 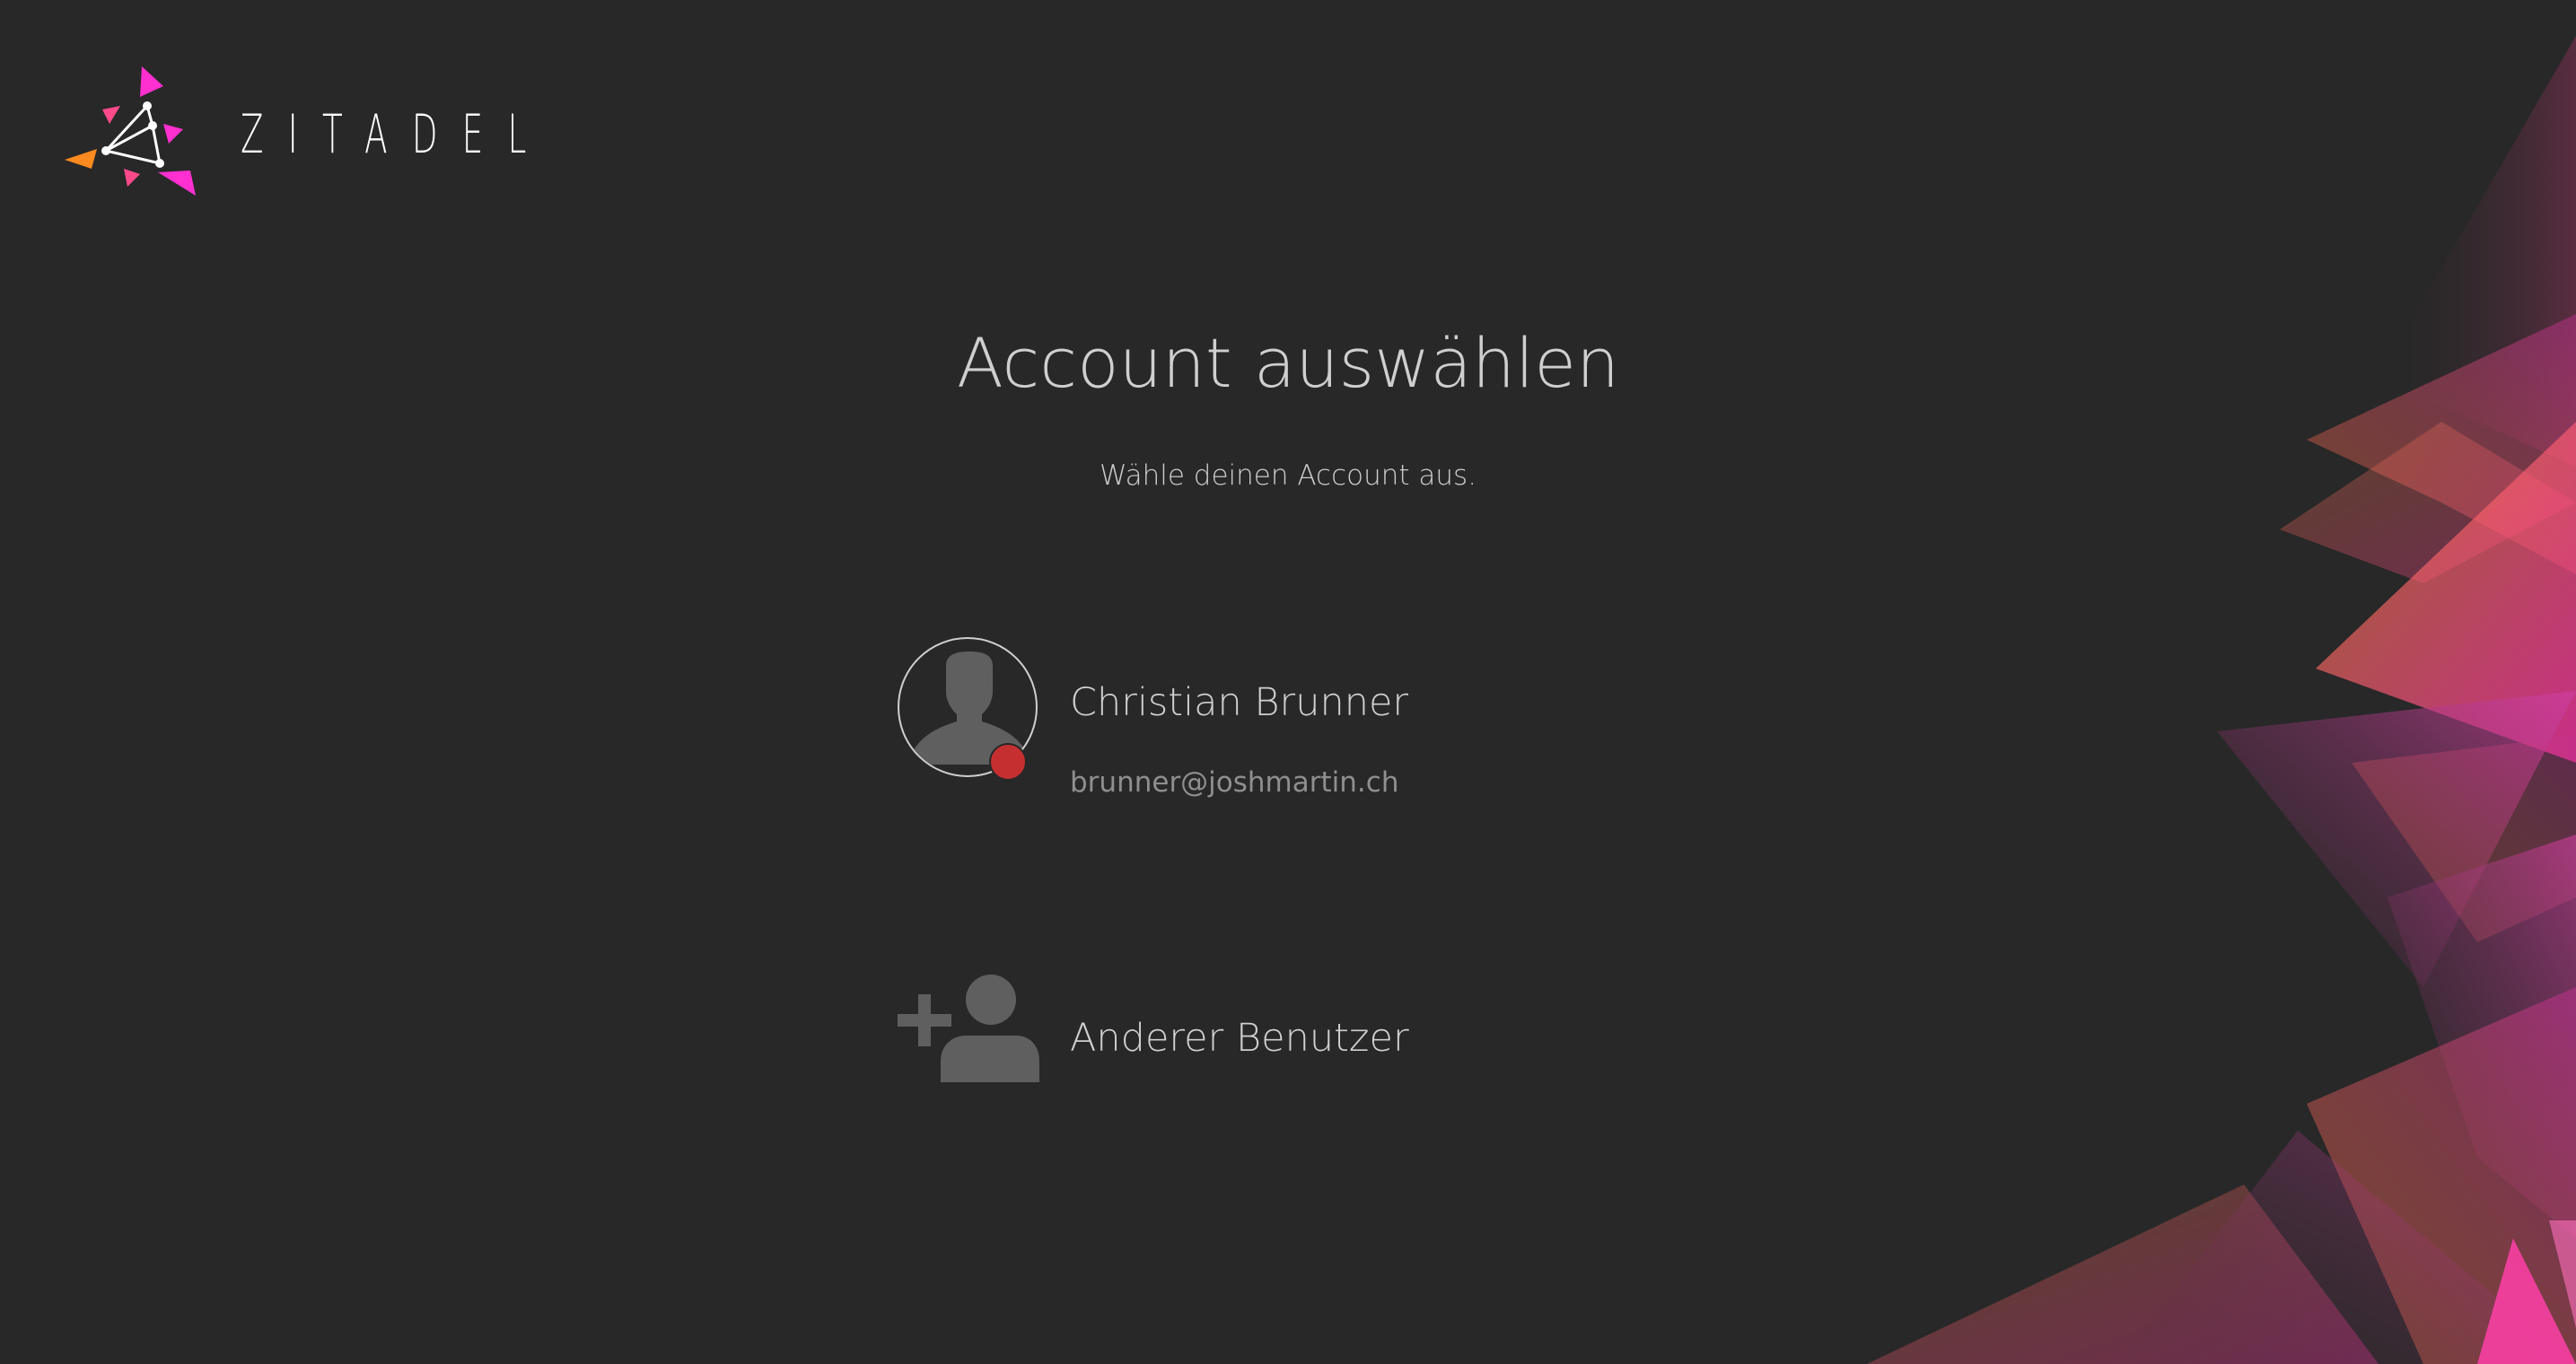 I want to click on account-item: Christian Brunner brunner@joshmartin.ch, so click(x=1167, y=718).